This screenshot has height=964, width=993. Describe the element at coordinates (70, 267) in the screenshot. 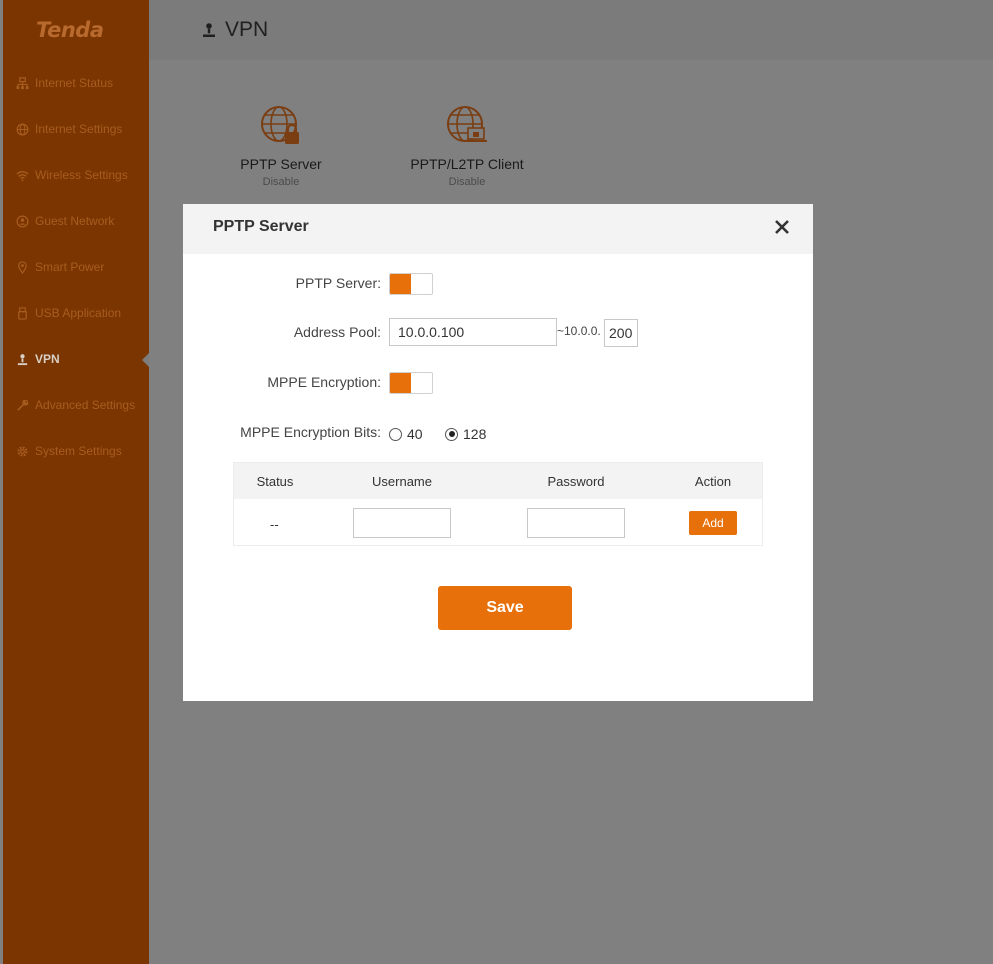

I see `sidebar-item-label: Smart Power` at that location.